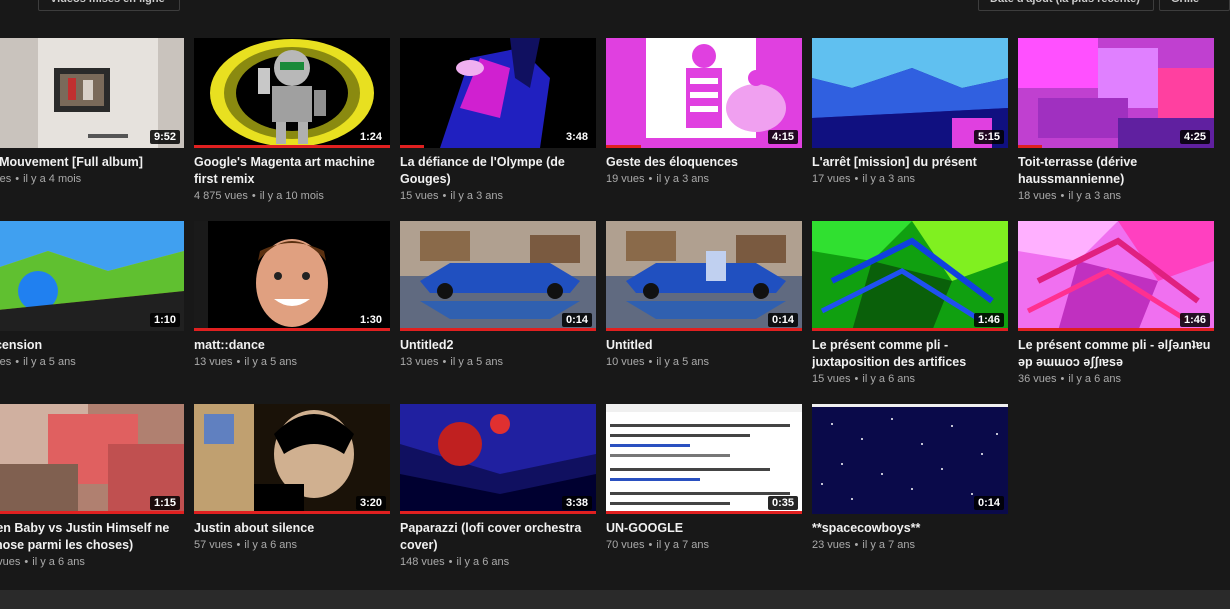 The width and height of the screenshot is (1230, 609). I want to click on video-card: 0:35 UN-GOOGLE 70 vues • il y a 7 ans, so click(704, 477).